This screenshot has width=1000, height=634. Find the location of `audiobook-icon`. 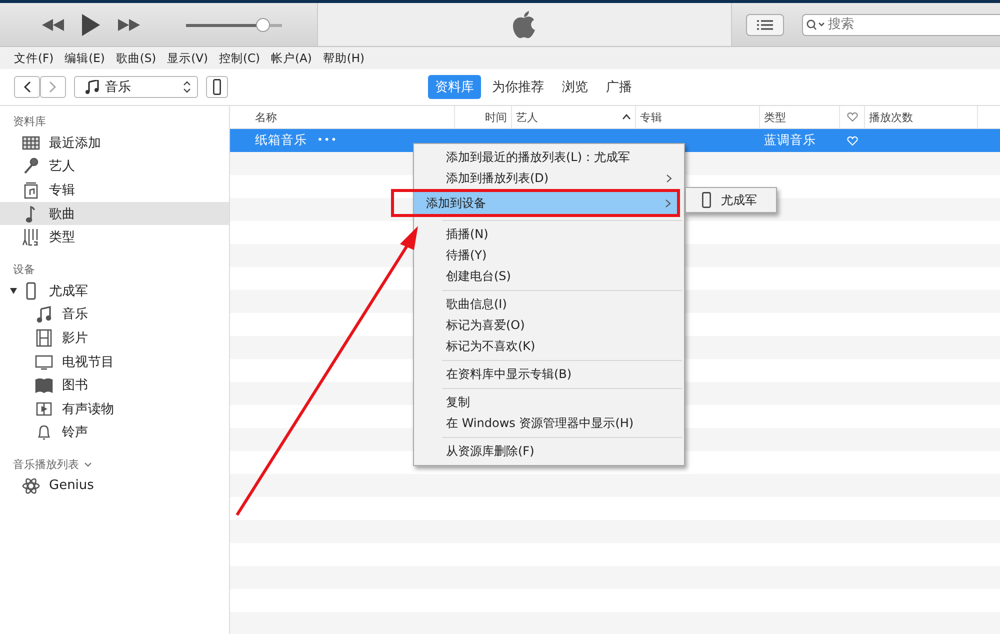

audiobook-icon is located at coordinates (44, 409).